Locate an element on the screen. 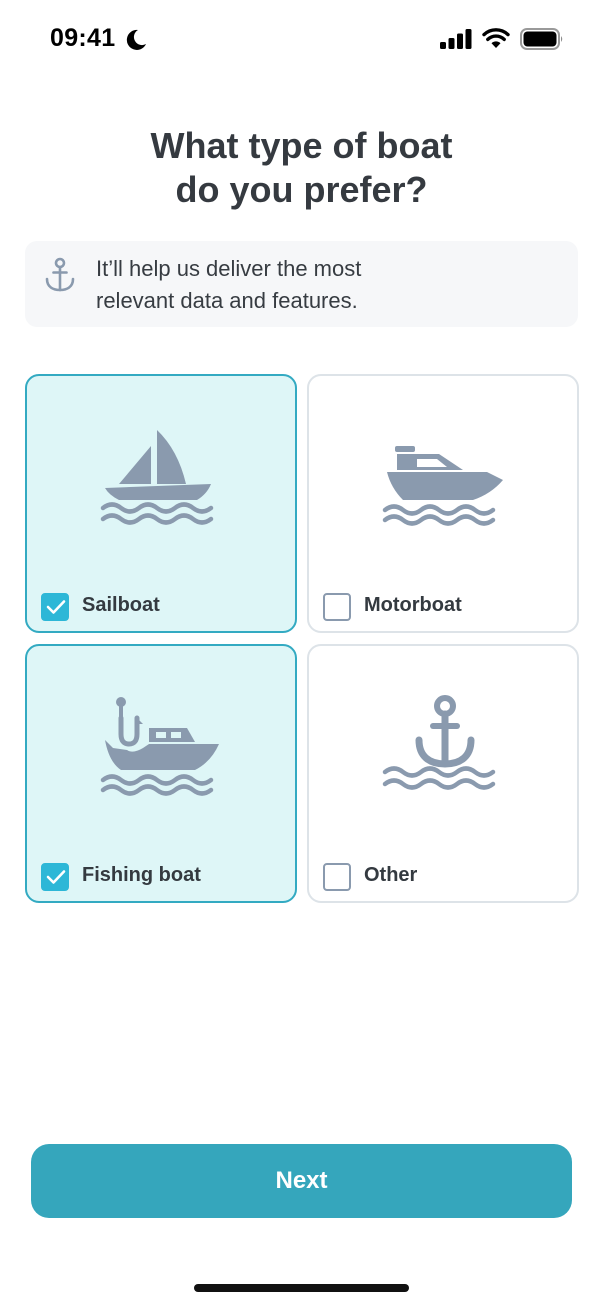  signal-icon is located at coordinates (456, 39).